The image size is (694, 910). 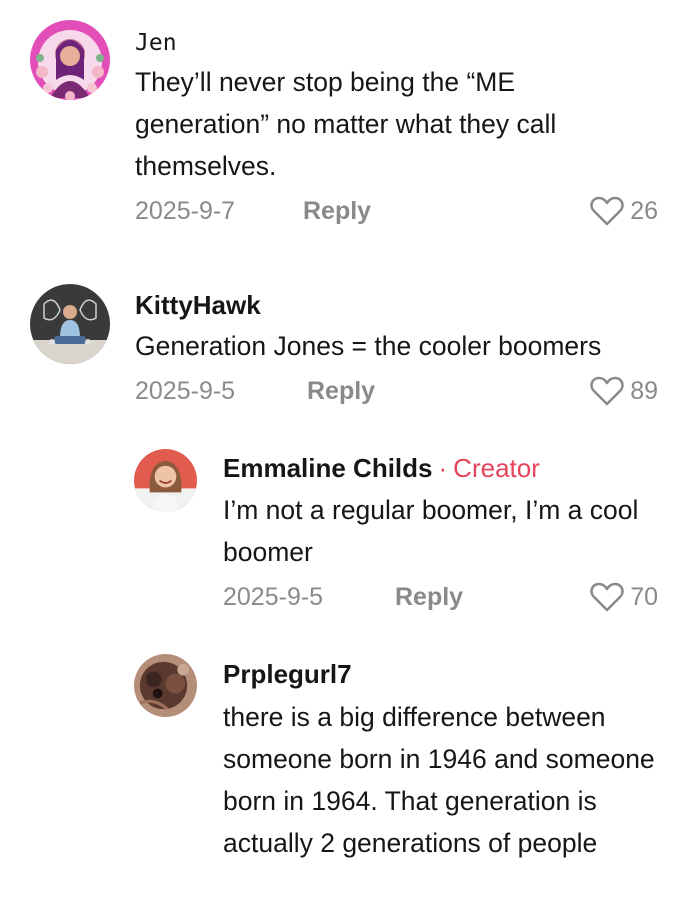 I want to click on reply-username: Emmaline Childs · Creator, so click(x=381, y=468).